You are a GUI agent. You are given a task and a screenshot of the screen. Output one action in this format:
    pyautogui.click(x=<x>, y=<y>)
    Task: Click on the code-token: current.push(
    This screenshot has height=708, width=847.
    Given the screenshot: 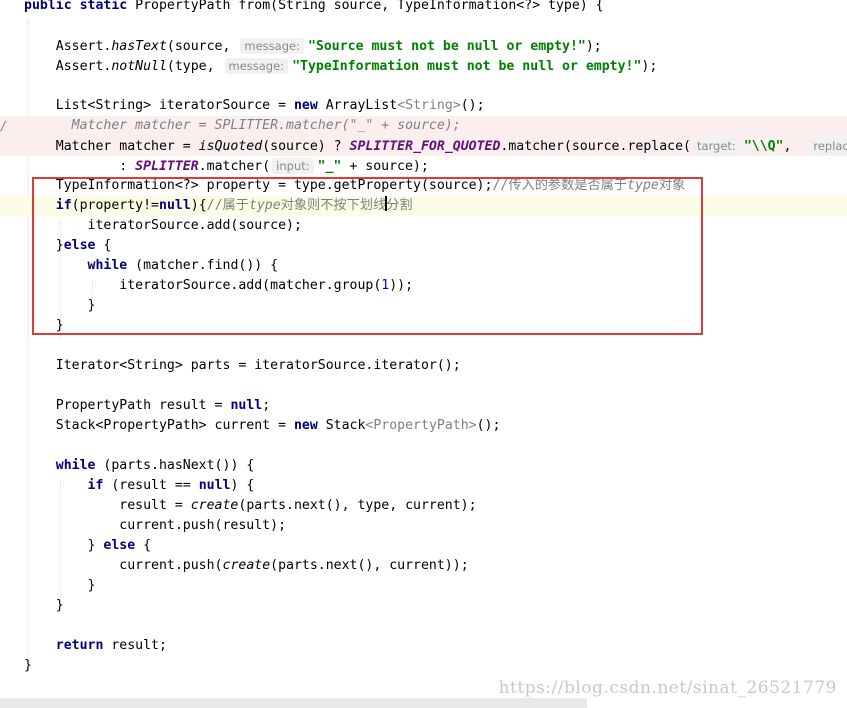 What is the action you would take?
    pyautogui.click(x=123, y=565)
    